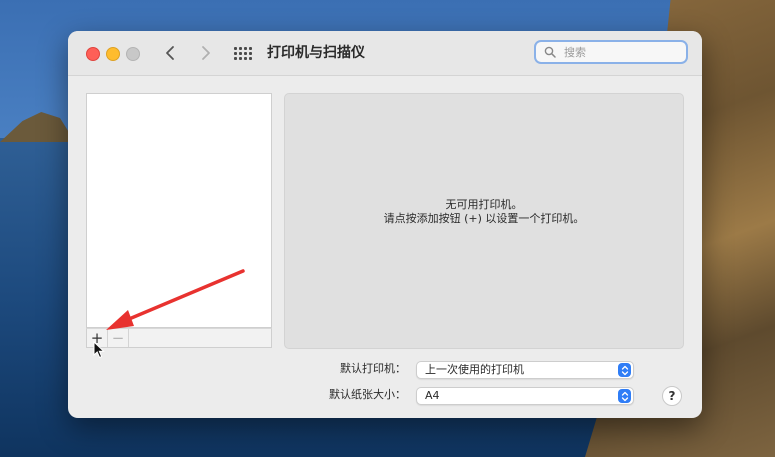  What do you see at coordinates (37, 127) in the screenshot?
I see `desktop-background-hill` at bounding box center [37, 127].